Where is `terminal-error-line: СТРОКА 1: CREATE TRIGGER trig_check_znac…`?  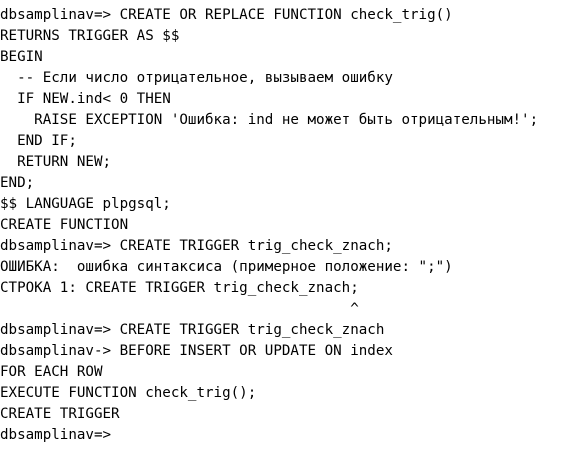
terminal-error-line: СТРОКА 1: CREATE TRIGGER trig_check_znac… is located at coordinates (179, 288).